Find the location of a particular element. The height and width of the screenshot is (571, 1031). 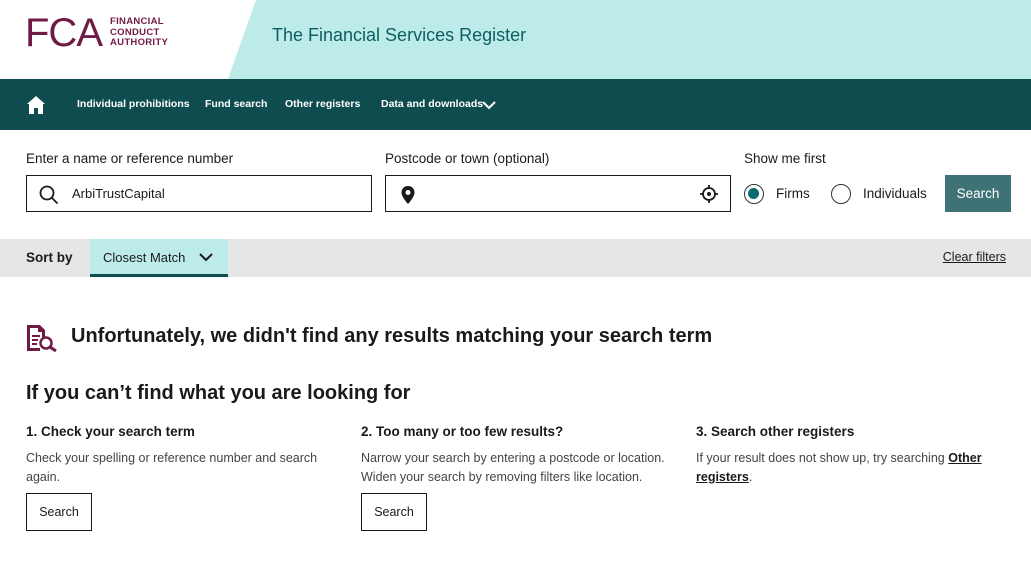

individuals-radio is located at coordinates (841, 194).